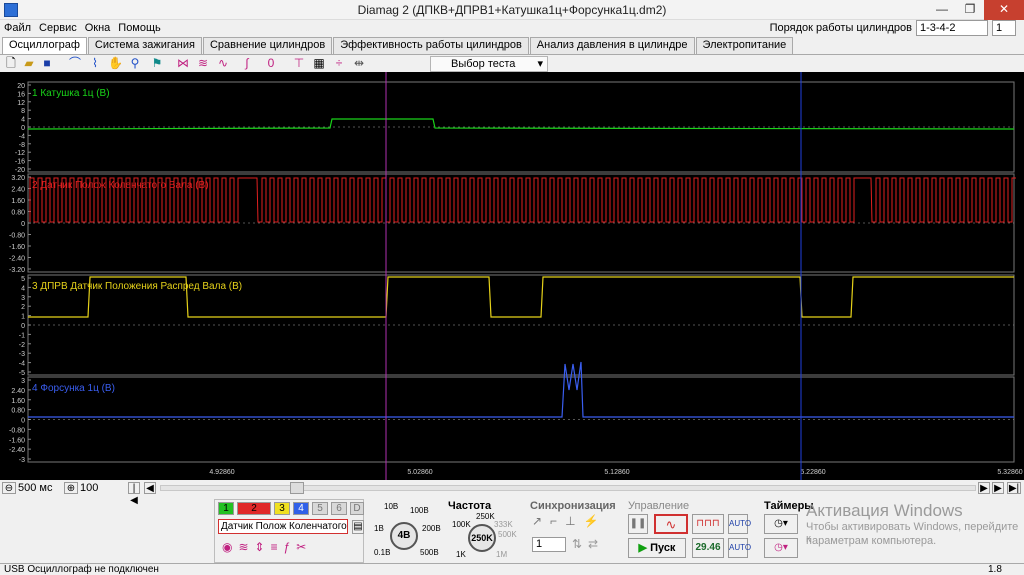  What do you see at coordinates (671, 524) in the screenshot?
I see `sine-mode-button: ∿` at bounding box center [671, 524].